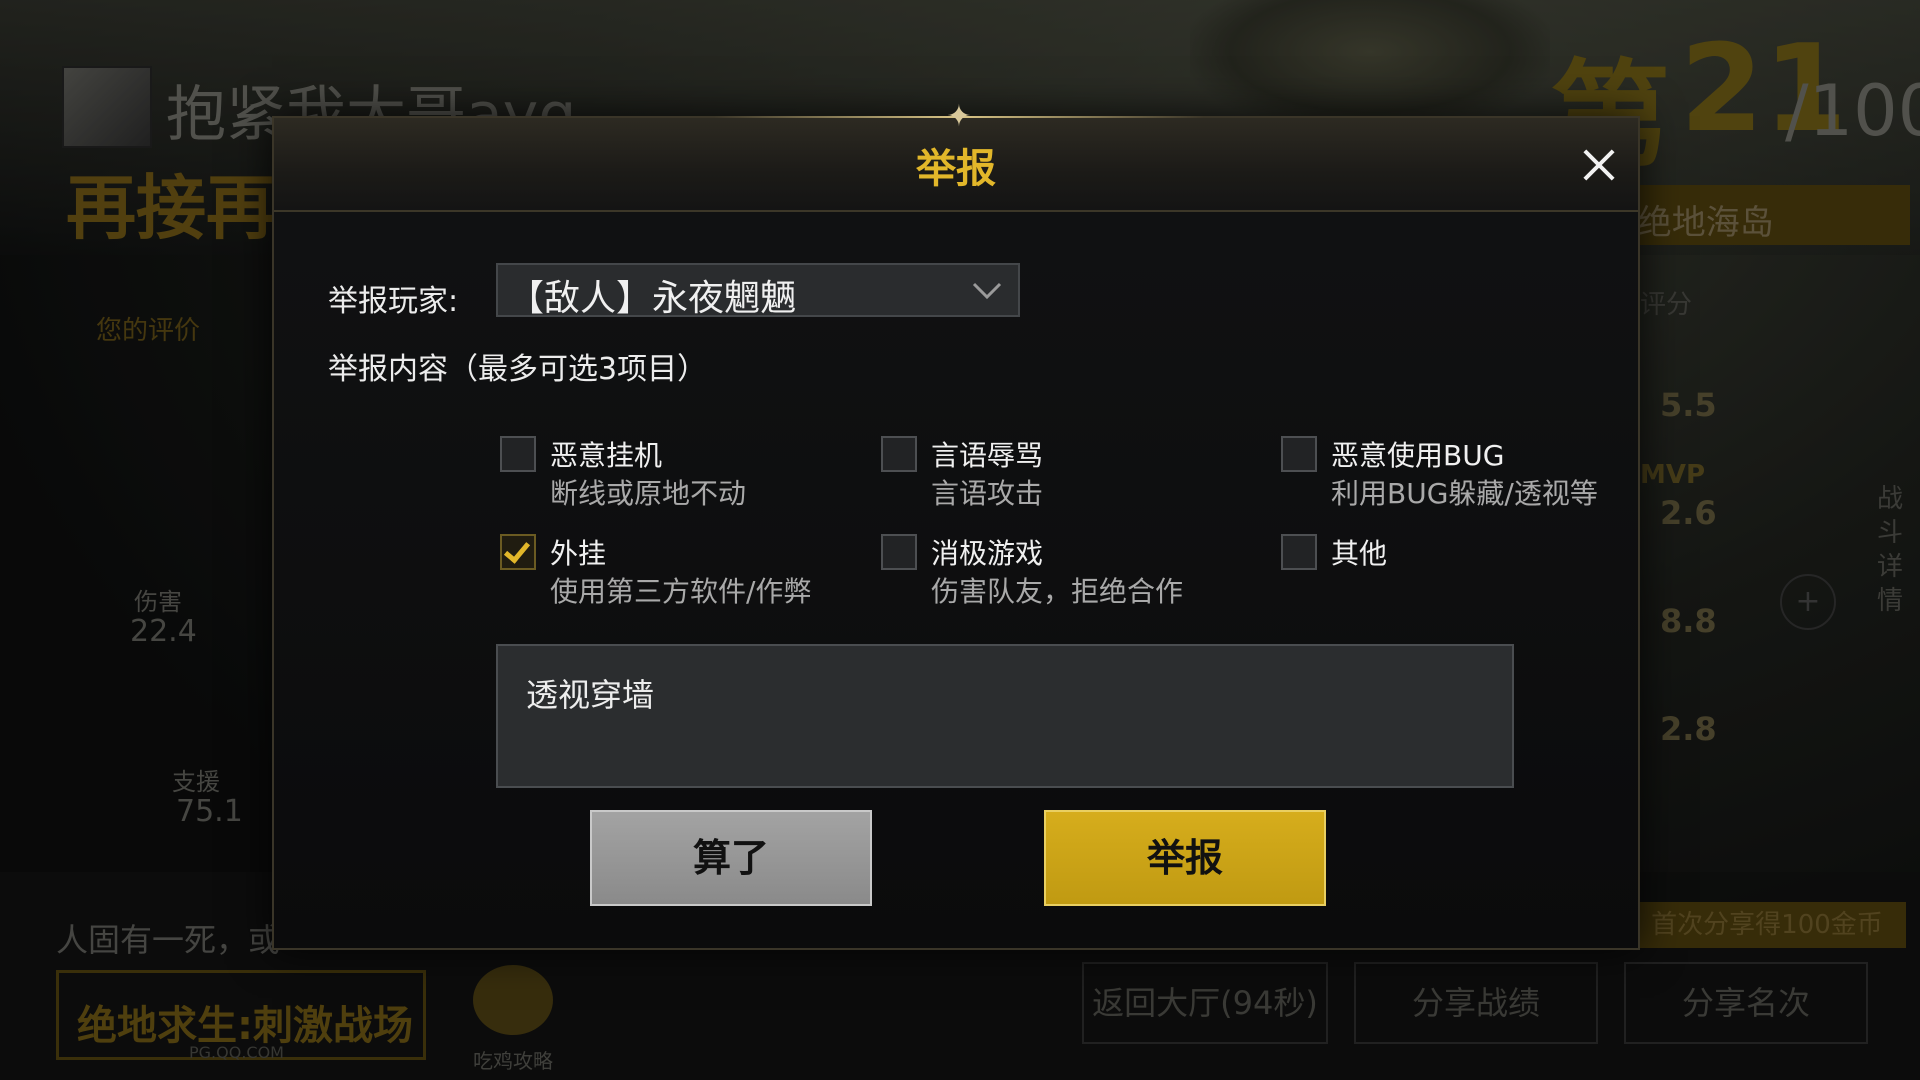 The width and height of the screenshot is (1920, 1080). I want to click on close-icon, so click(1599, 165).